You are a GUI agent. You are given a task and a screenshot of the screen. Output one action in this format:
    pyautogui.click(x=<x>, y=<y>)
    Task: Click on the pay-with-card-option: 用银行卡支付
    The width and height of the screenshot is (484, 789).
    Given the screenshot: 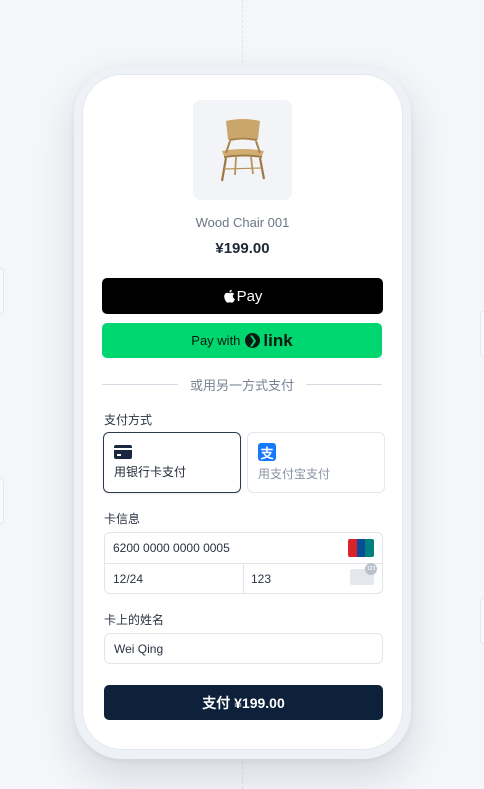 What is the action you would take?
    pyautogui.click(x=172, y=462)
    